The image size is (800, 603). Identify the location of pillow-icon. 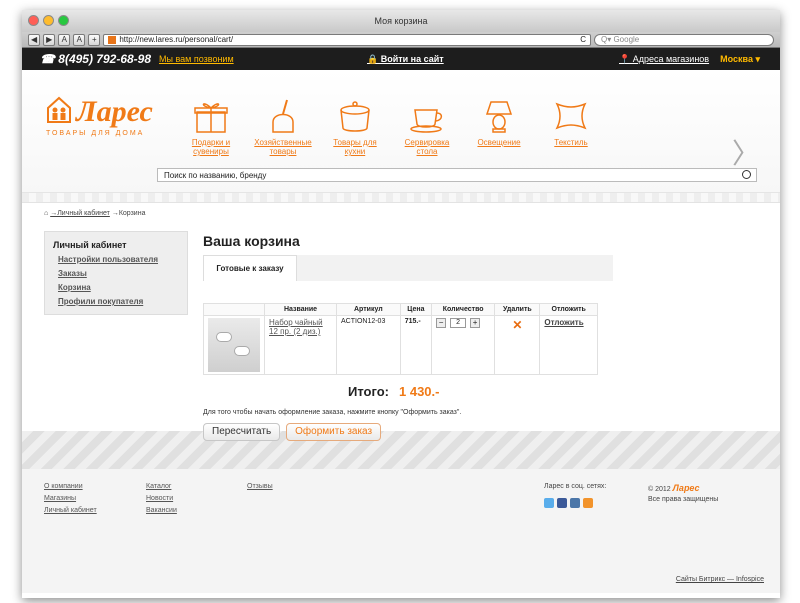
(571, 116).